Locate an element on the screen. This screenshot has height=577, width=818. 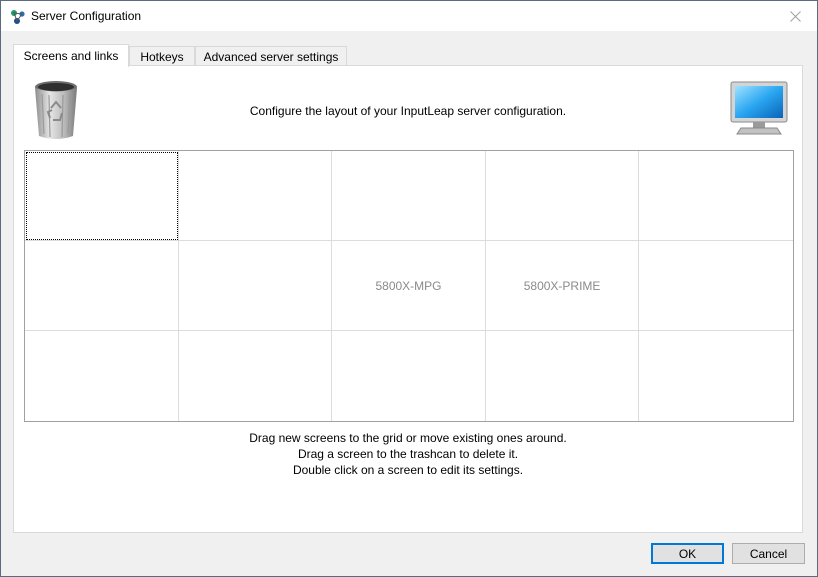
window-title: Server Configuration is located at coordinates (86, 16).